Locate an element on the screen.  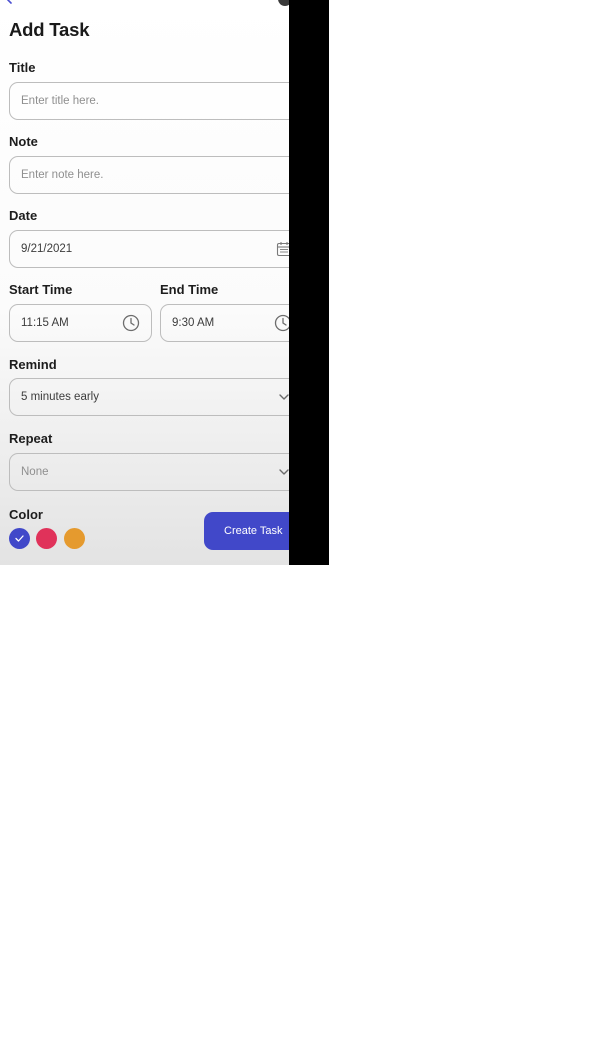
note-label: Note is located at coordinates (23, 141).